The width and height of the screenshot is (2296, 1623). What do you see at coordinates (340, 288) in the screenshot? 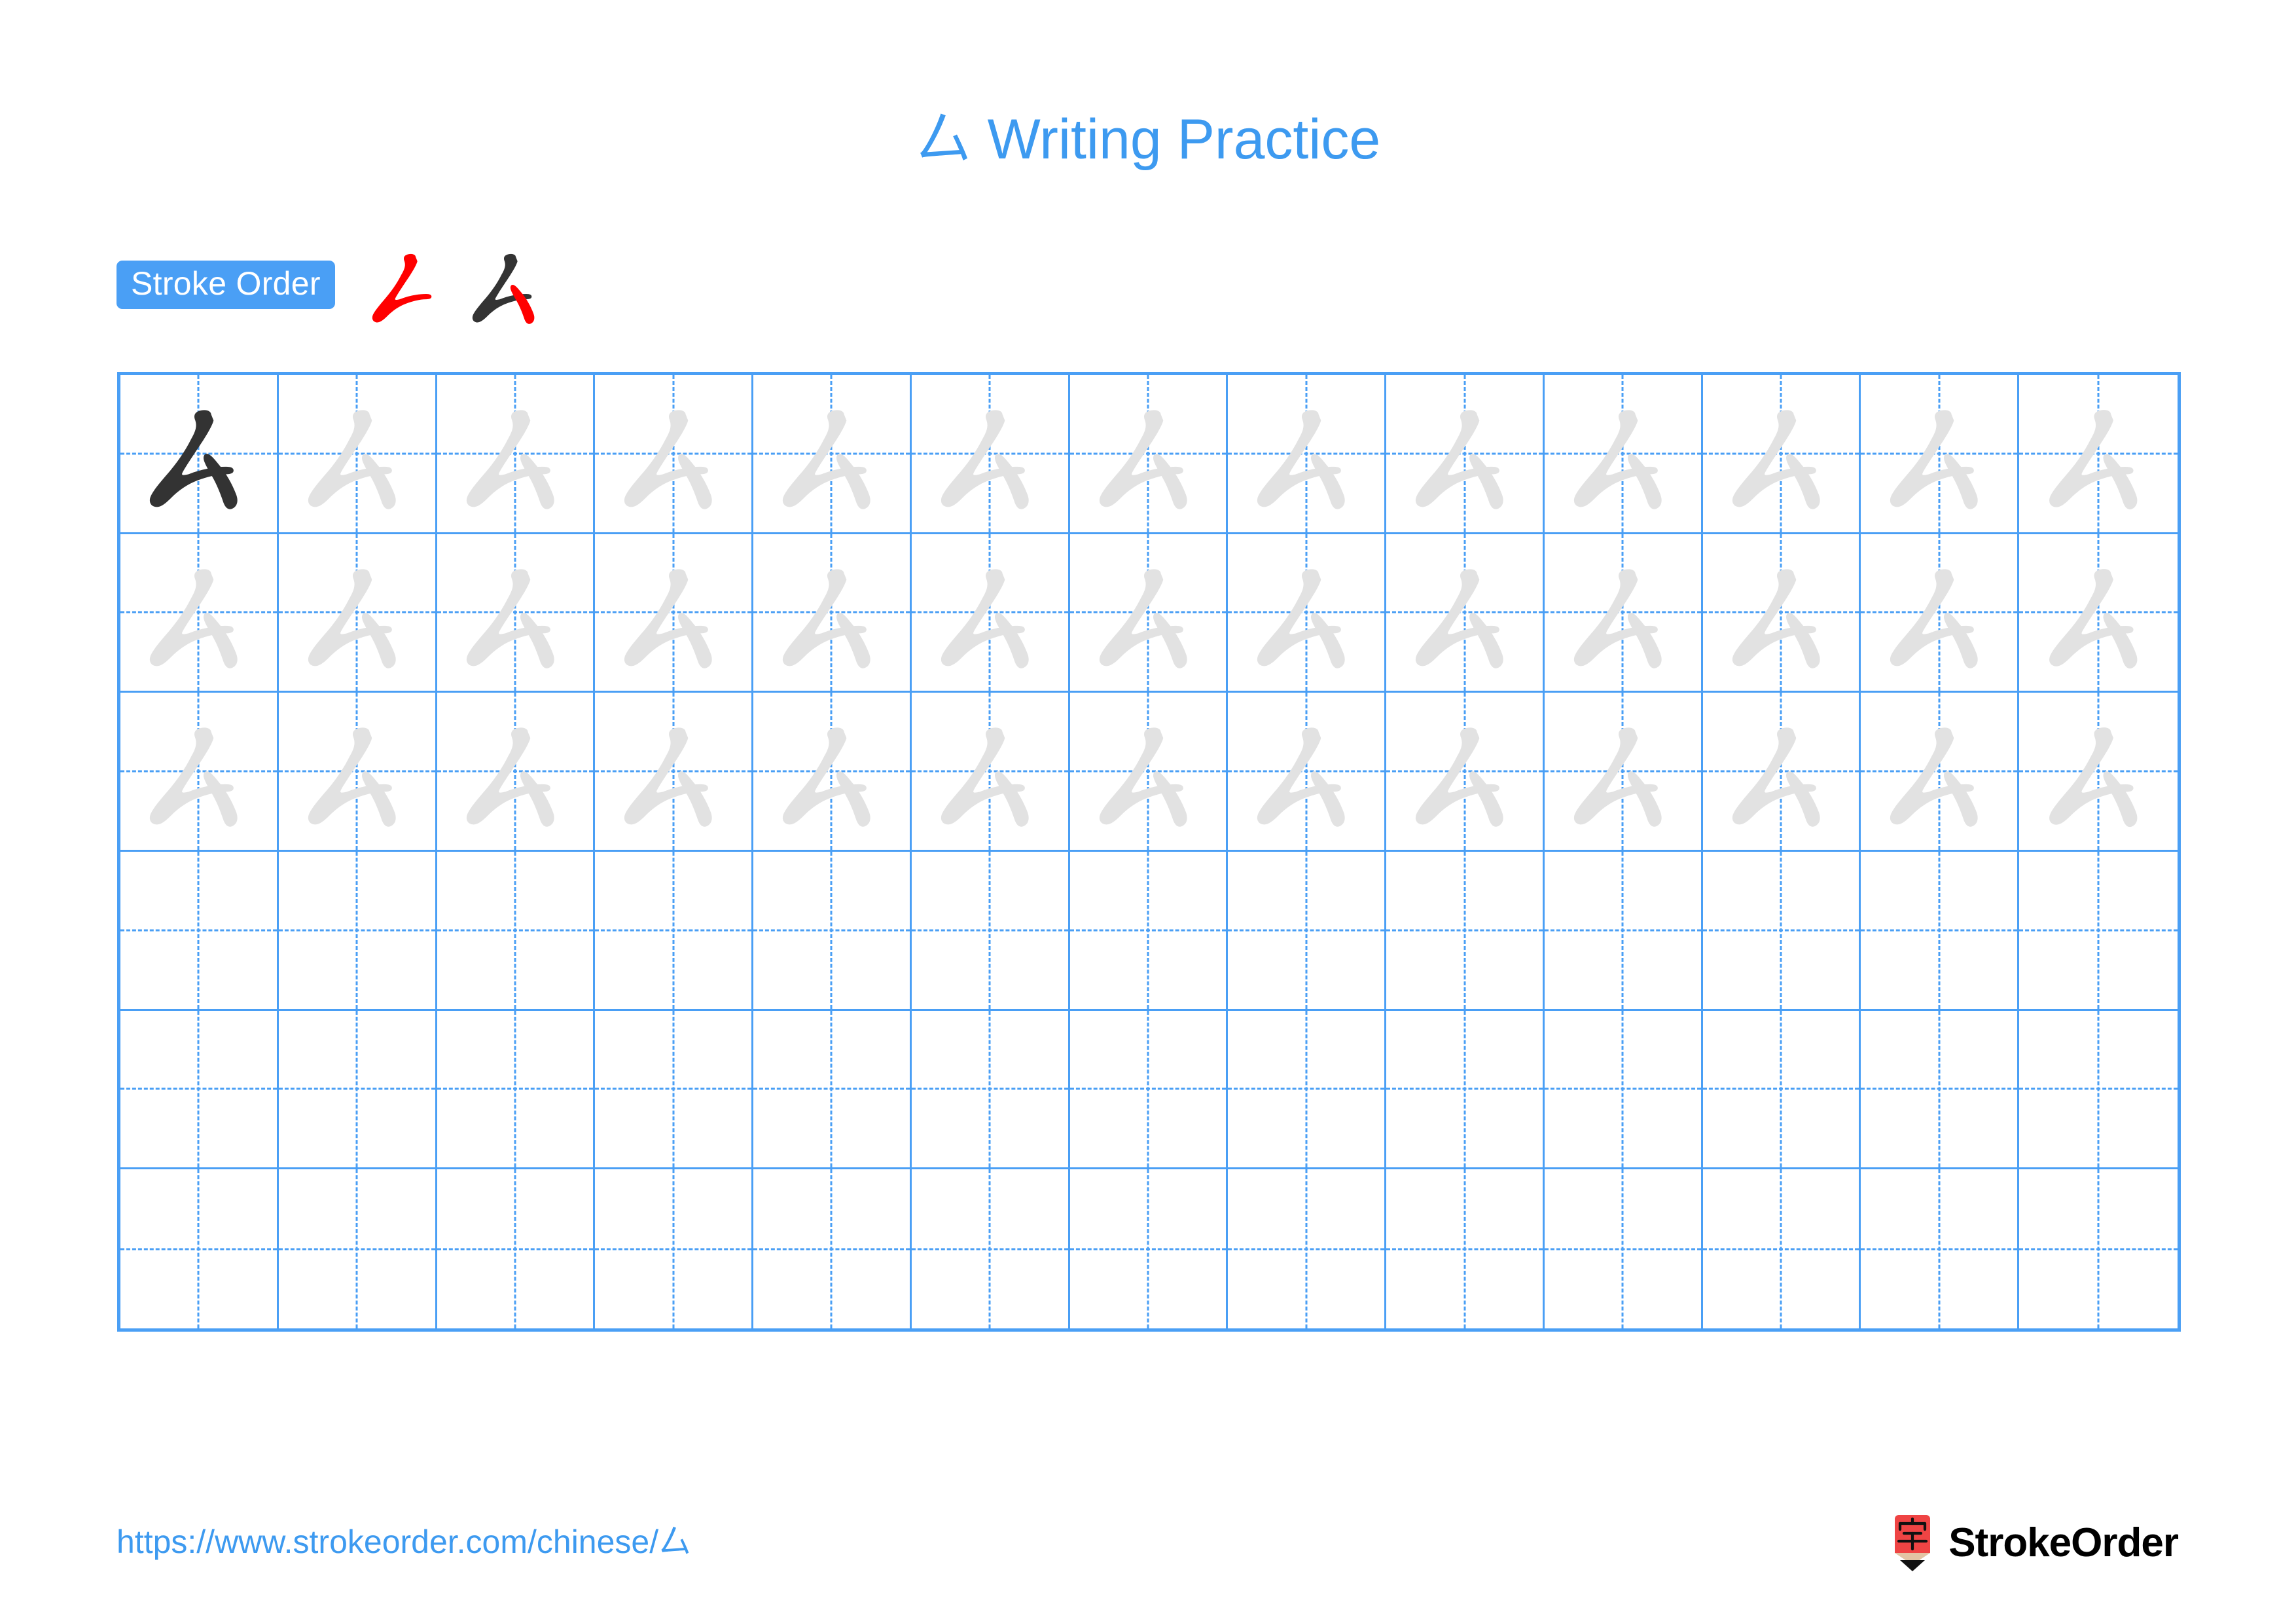
I see `stroke-order-section: Stroke Order` at bounding box center [340, 288].